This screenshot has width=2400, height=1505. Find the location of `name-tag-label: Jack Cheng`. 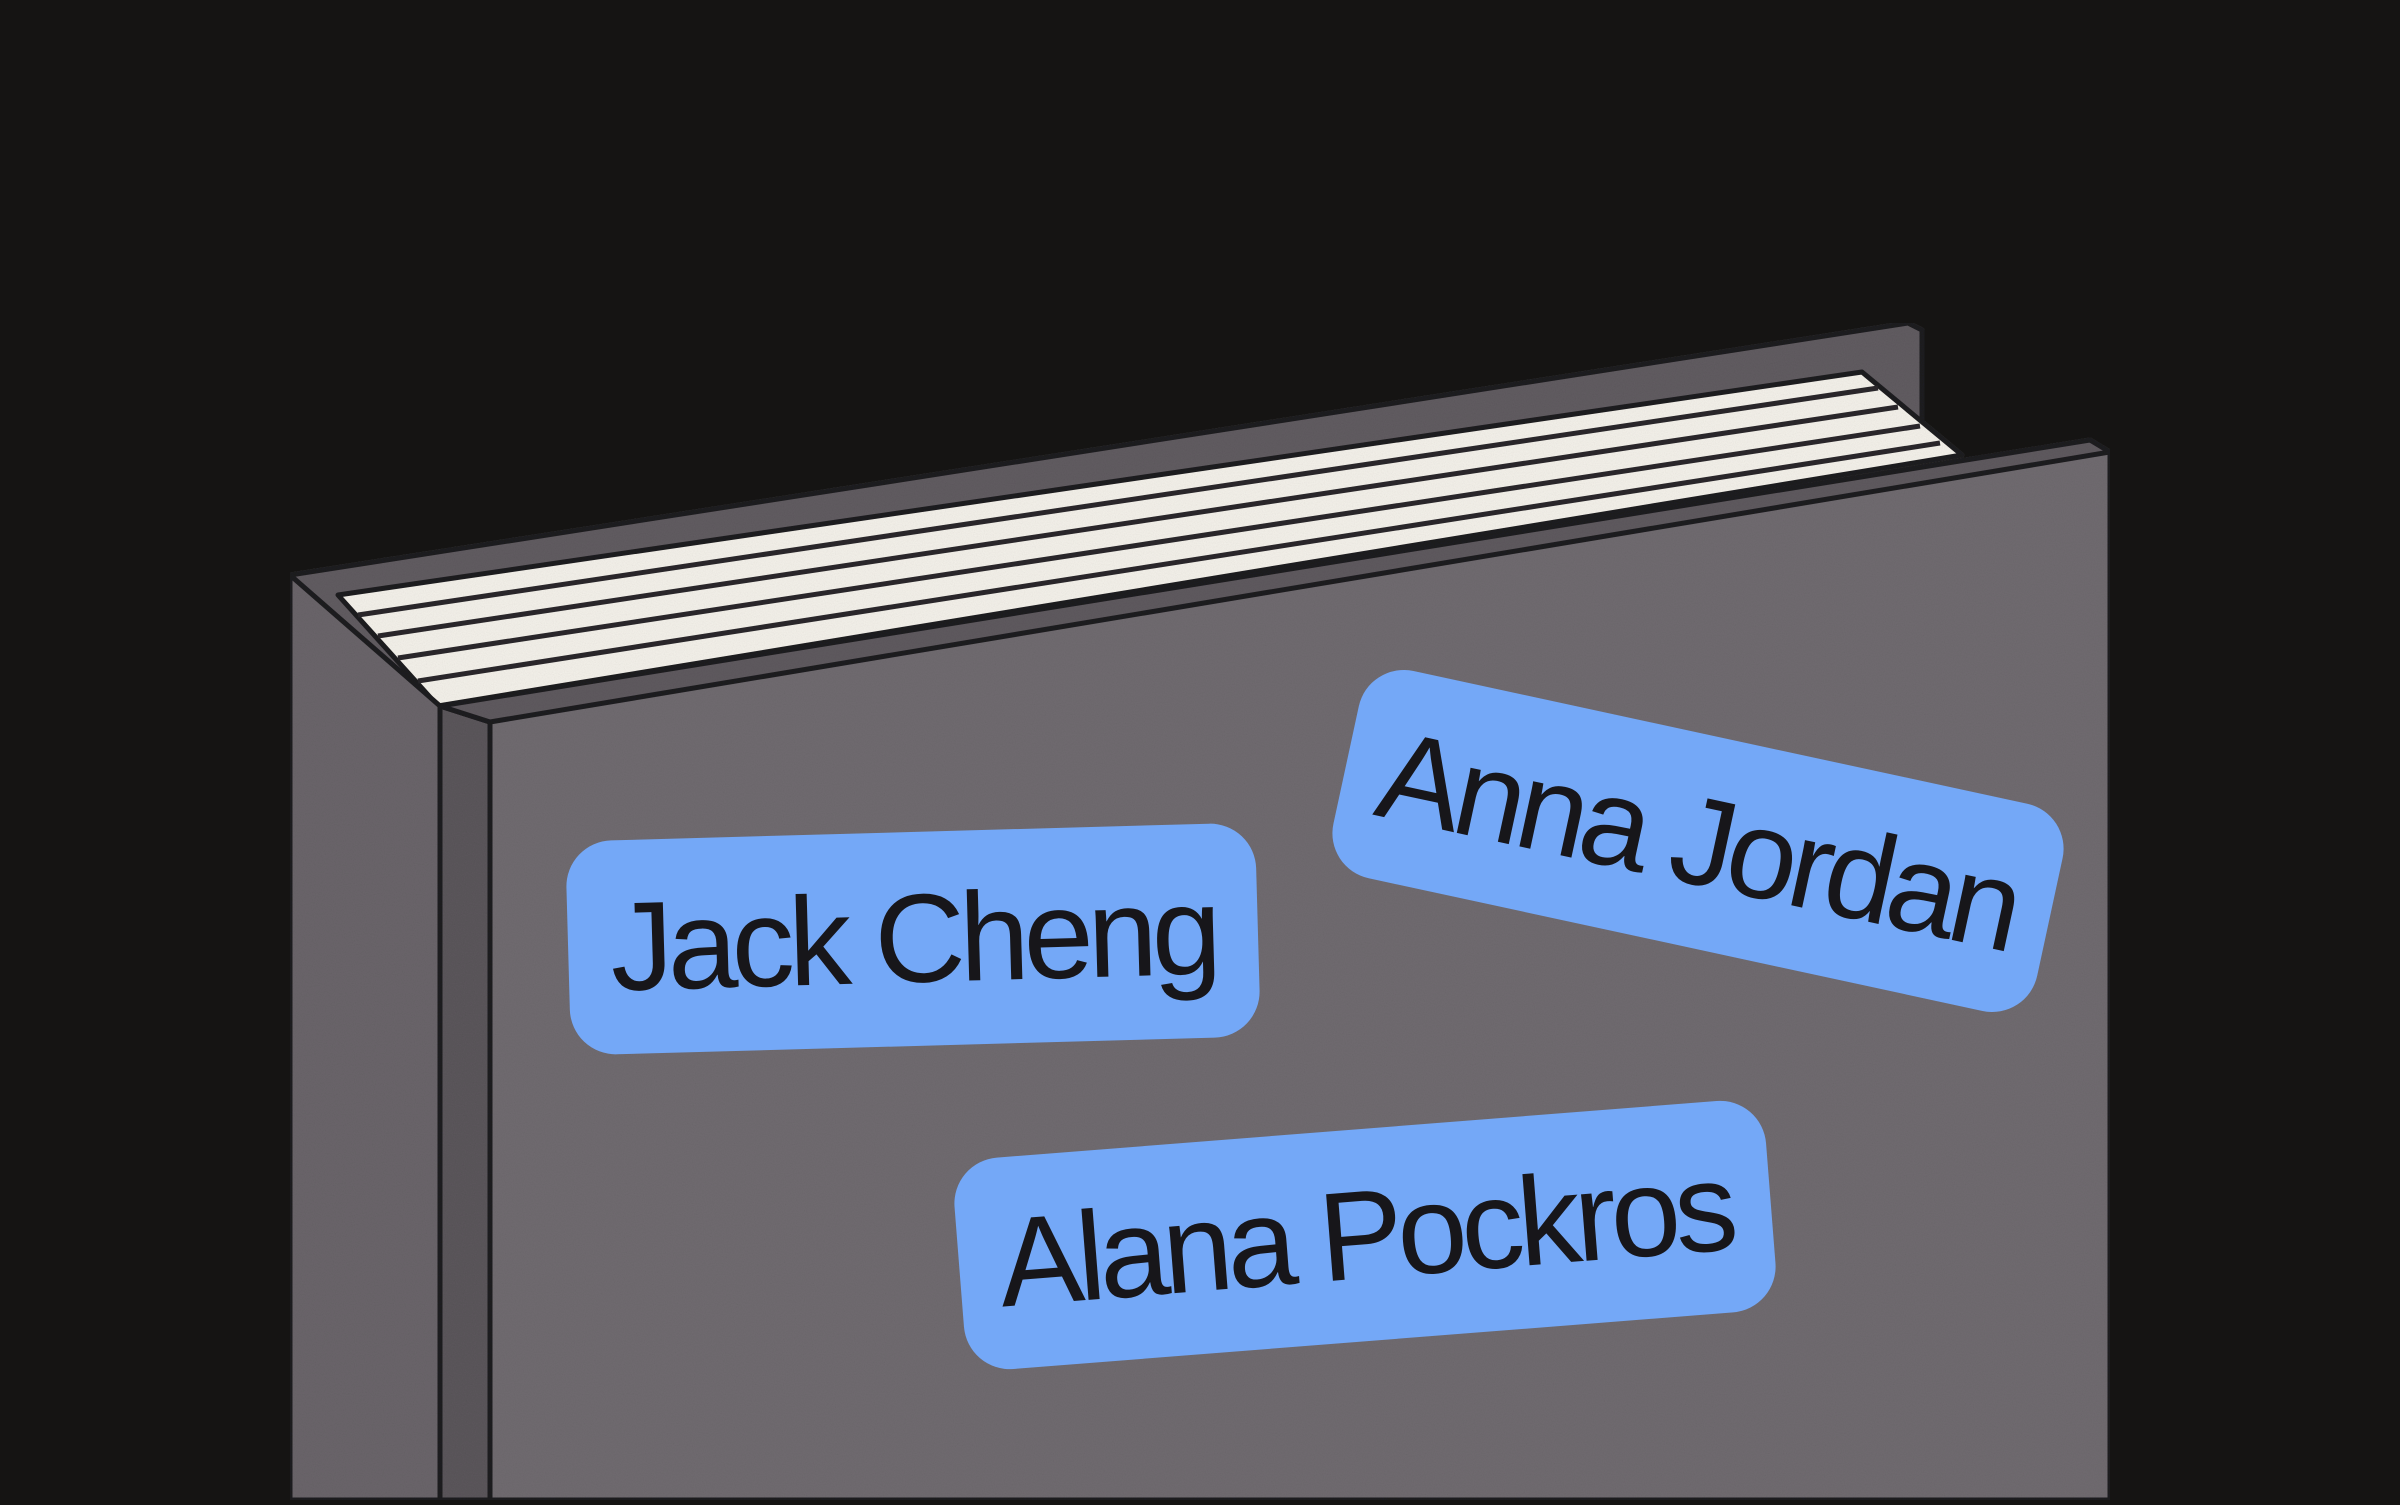

name-tag-label: Jack Cheng is located at coordinates (913, 938).